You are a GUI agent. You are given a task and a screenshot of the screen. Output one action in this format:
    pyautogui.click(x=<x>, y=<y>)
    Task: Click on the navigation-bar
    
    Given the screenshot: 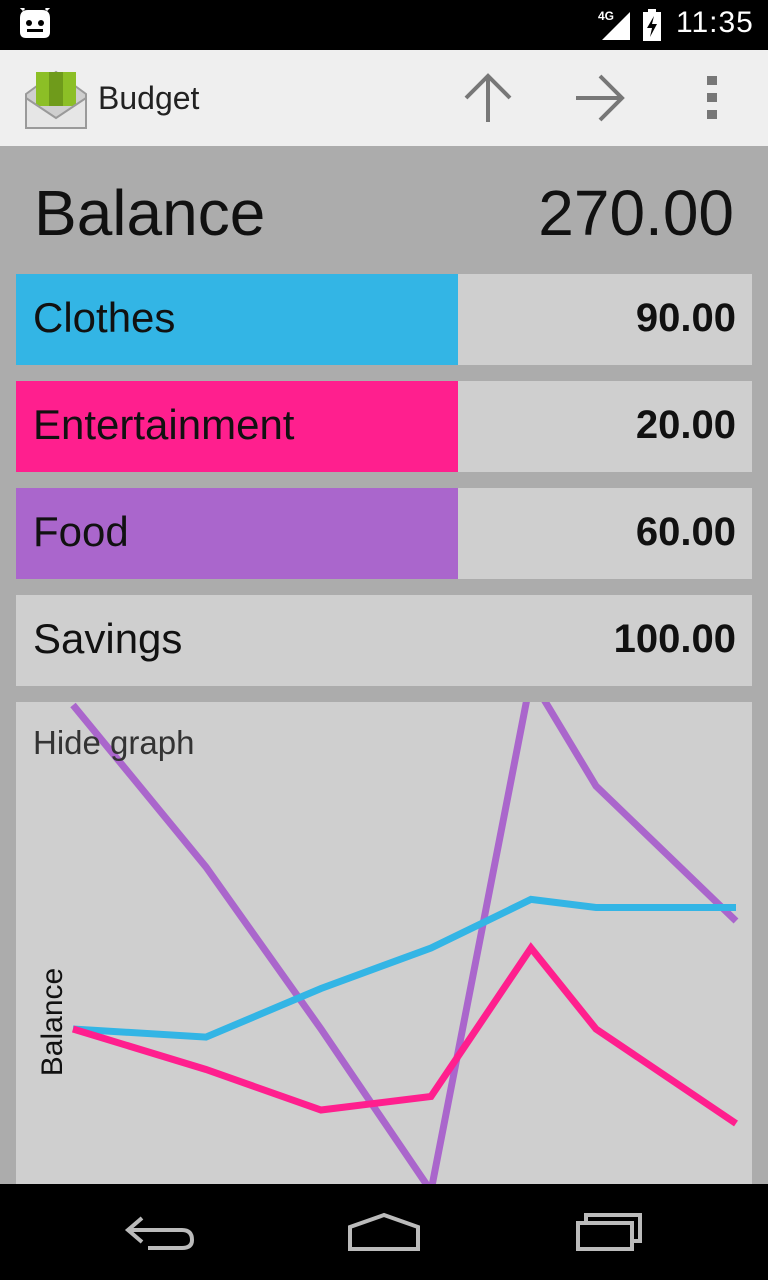 What is the action you would take?
    pyautogui.click(x=384, y=1232)
    